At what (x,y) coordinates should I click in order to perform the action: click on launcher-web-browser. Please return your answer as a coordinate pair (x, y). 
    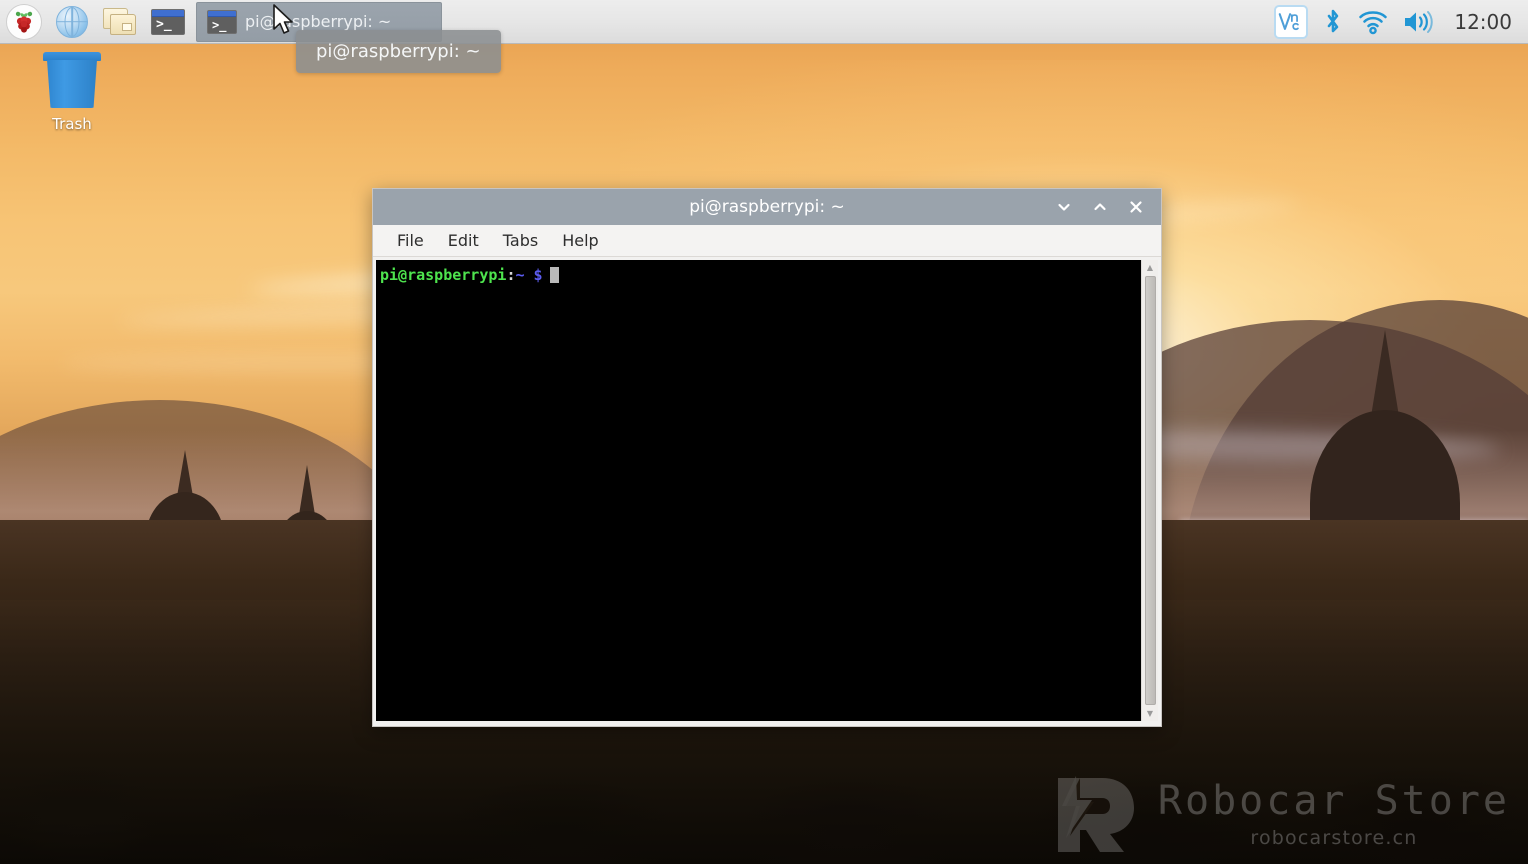
    Looking at the image, I should click on (72, 22).